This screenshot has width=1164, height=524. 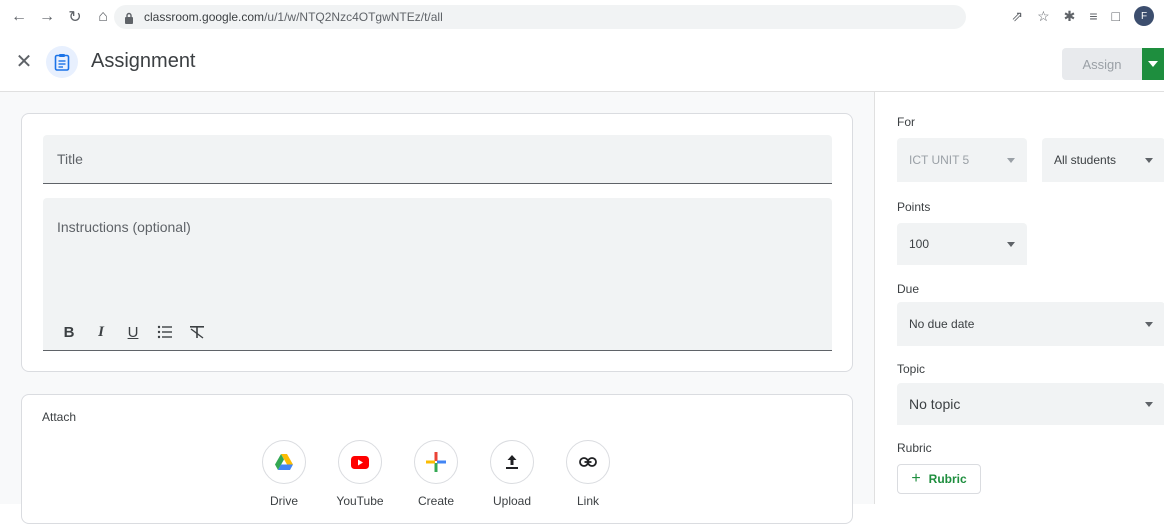 What do you see at coordinates (1030, 404) in the screenshot?
I see `topic-select: No topic` at bounding box center [1030, 404].